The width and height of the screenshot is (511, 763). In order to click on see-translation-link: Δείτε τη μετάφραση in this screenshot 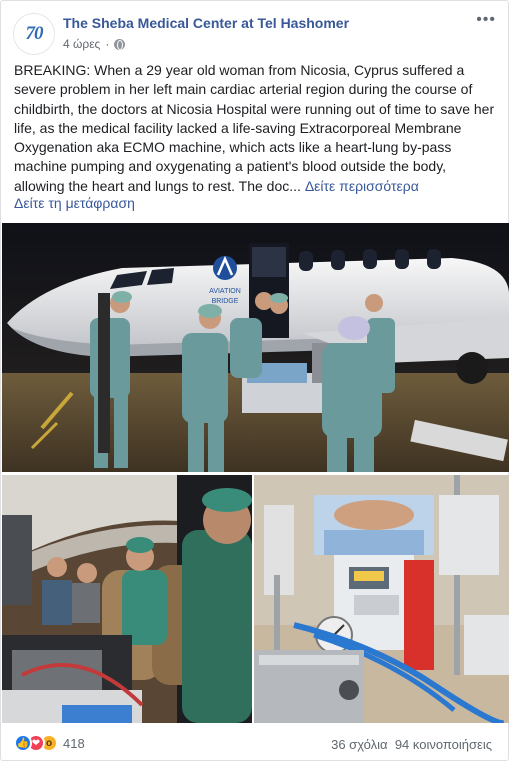, I will do `click(74, 203)`.